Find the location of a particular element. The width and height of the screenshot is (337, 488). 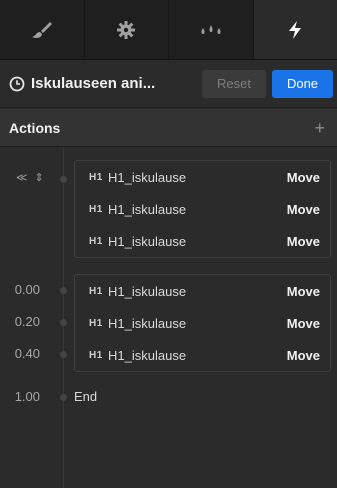

timeline-line is located at coordinates (63, 318).